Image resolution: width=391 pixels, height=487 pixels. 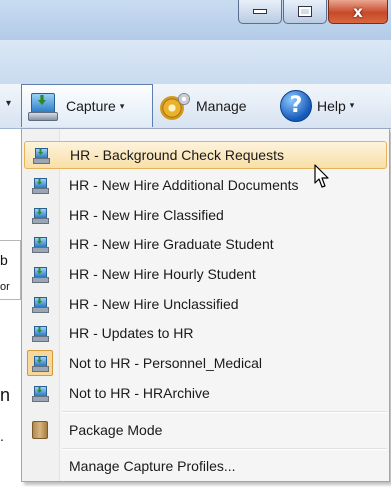 I want to click on menu-item-not-to-hr-personnel-medical: Not to HR - Personnel_Medical, so click(x=205, y=363).